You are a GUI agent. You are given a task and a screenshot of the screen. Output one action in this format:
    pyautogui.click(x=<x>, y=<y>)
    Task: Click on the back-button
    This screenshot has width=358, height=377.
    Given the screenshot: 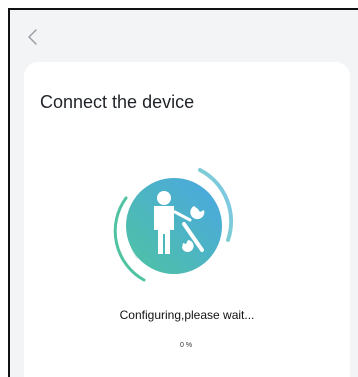 What is the action you would take?
    pyautogui.click(x=33, y=37)
    